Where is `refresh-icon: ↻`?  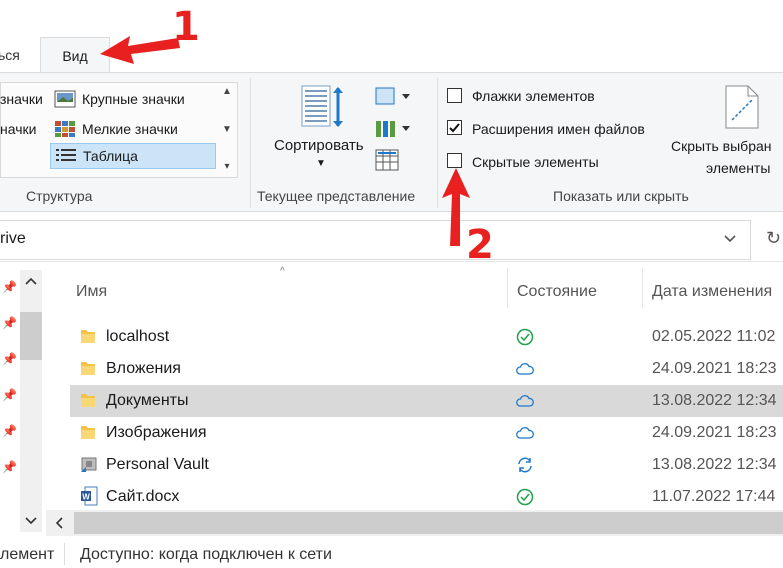 refresh-icon: ↻ is located at coordinates (773, 238).